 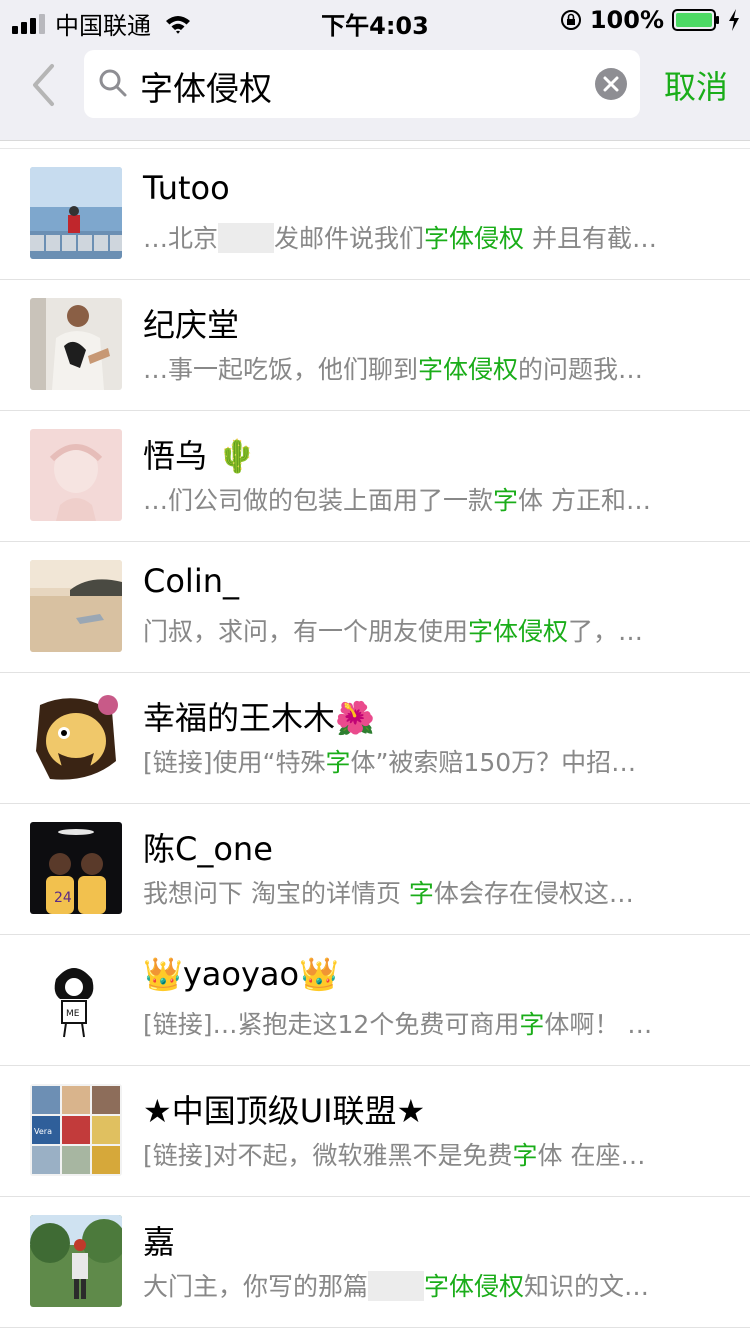 I want to click on contact-name: 👑yaoyao👑, so click(x=241, y=974).